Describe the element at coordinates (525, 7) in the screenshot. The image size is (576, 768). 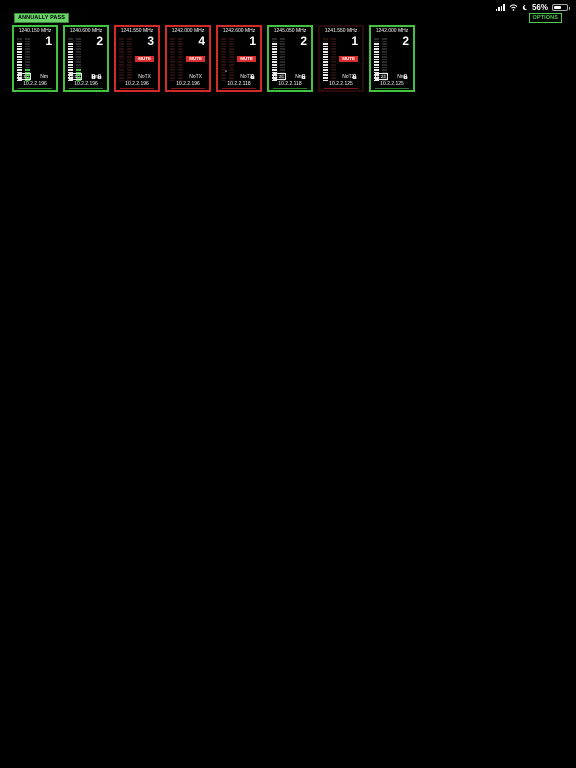
I see `moon-icon` at that location.